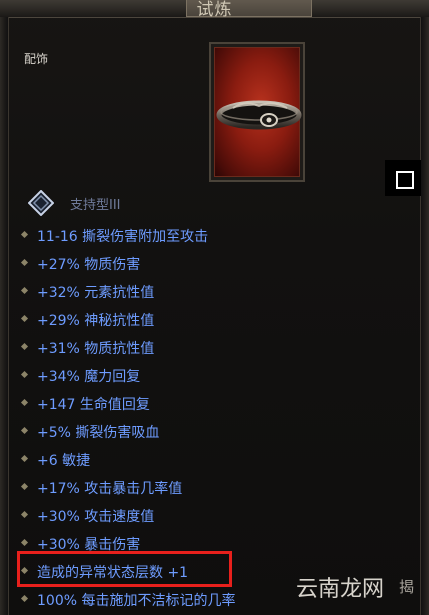 The image size is (429, 615). What do you see at coordinates (96, 321) in the screenshot?
I see `modifier-text: +29% 神秘抗性值` at bounding box center [96, 321].